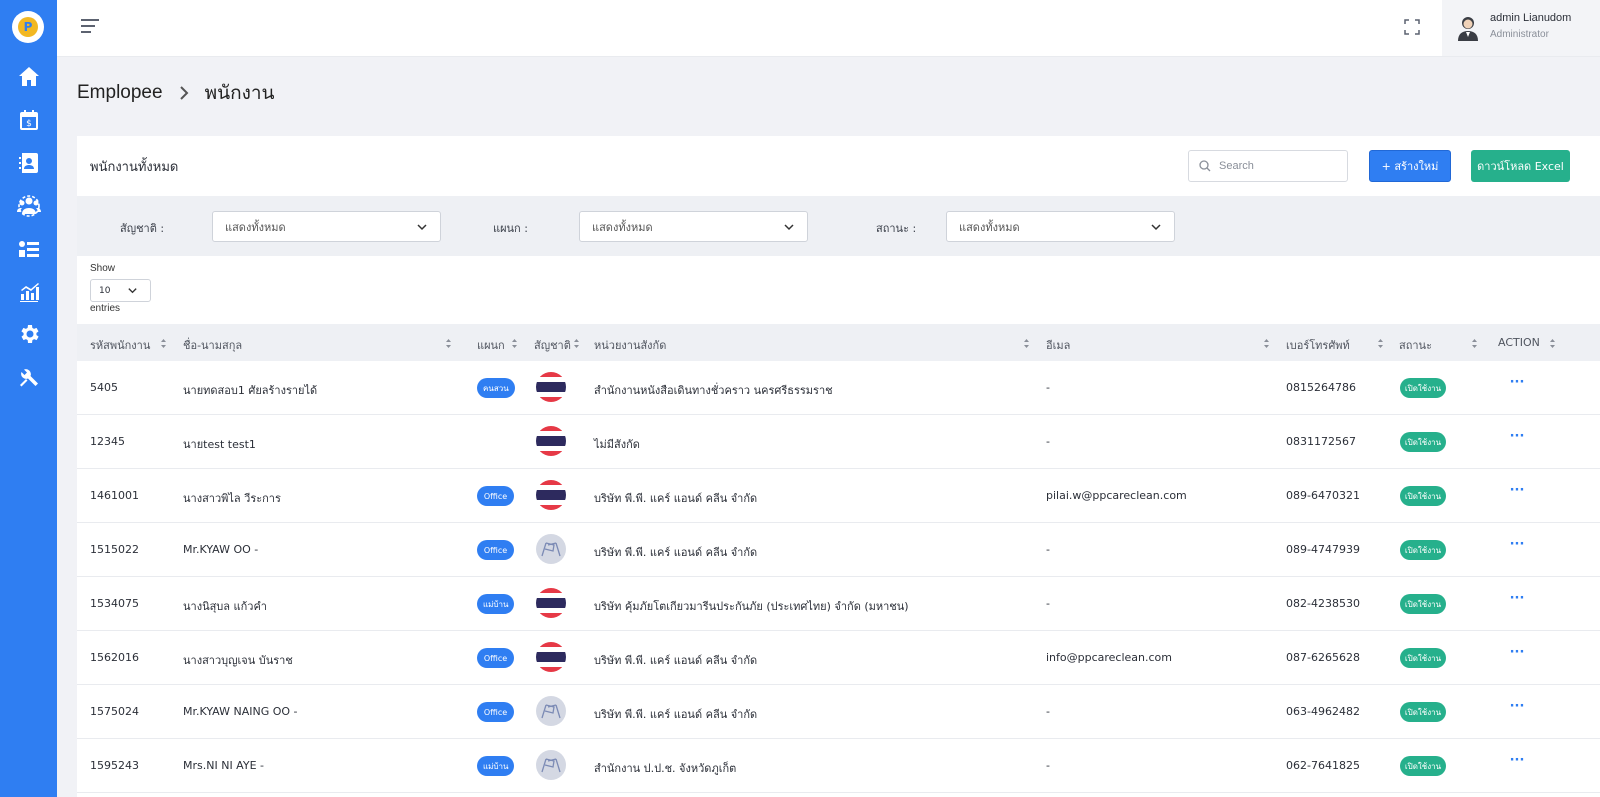 The width and height of the screenshot is (1600, 797). I want to click on fullscreen-icon, so click(1412, 27).